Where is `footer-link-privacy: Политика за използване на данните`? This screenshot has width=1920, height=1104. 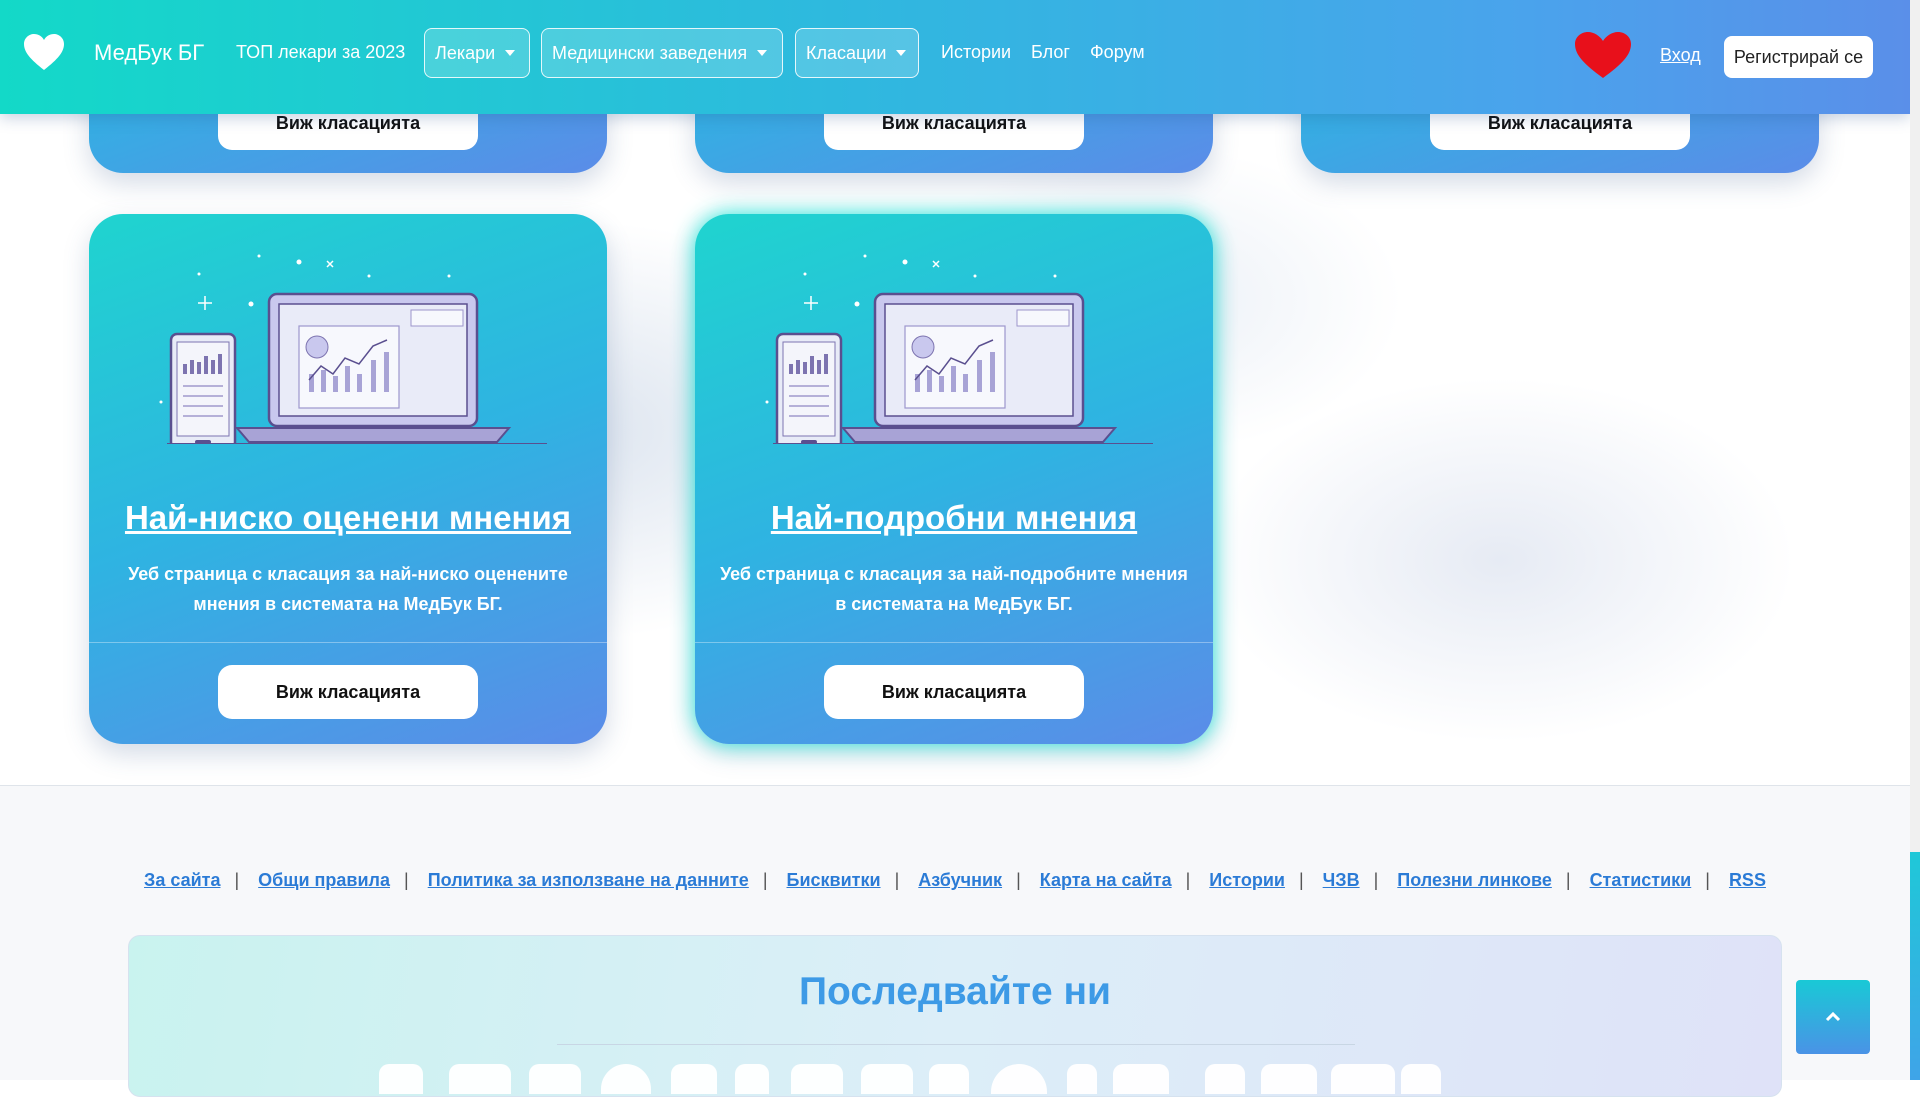 footer-link-privacy: Политика за използване на данните is located at coordinates (588, 880).